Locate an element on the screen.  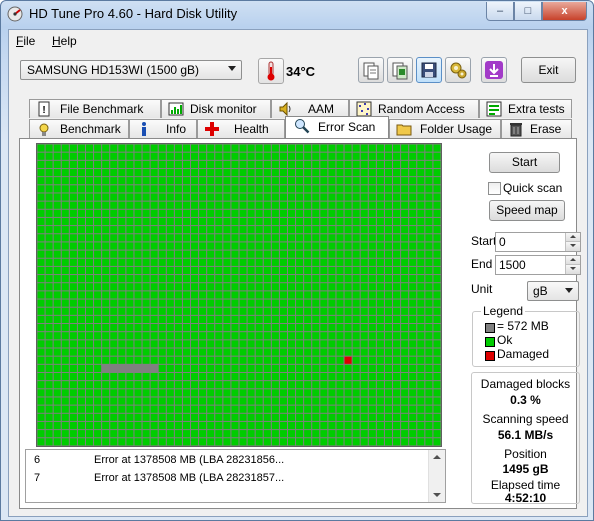
start-field: 0 is located at coordinates (538, 242).